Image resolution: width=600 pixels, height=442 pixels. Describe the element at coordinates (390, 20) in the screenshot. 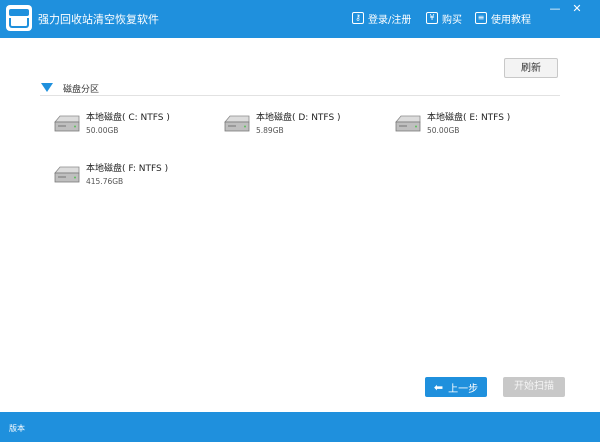

I see `login-register-label: 登录/注册` at that location.